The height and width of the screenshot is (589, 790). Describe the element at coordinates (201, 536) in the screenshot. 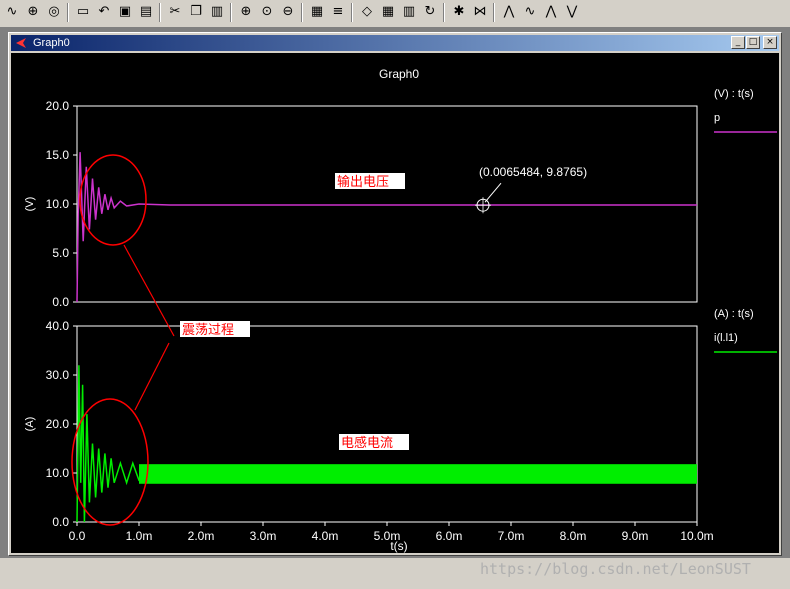

I see `x-tick-label: 2.0m` at that location.